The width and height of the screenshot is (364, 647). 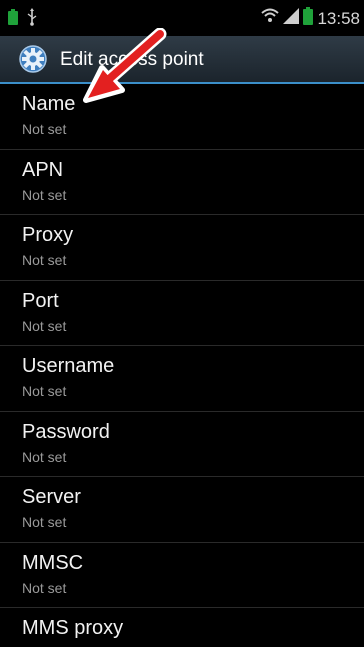 What do you see at coordinates (40, 300) in the screenshot?
I see `list-item-title: Port` at bounding box center [40, 300].